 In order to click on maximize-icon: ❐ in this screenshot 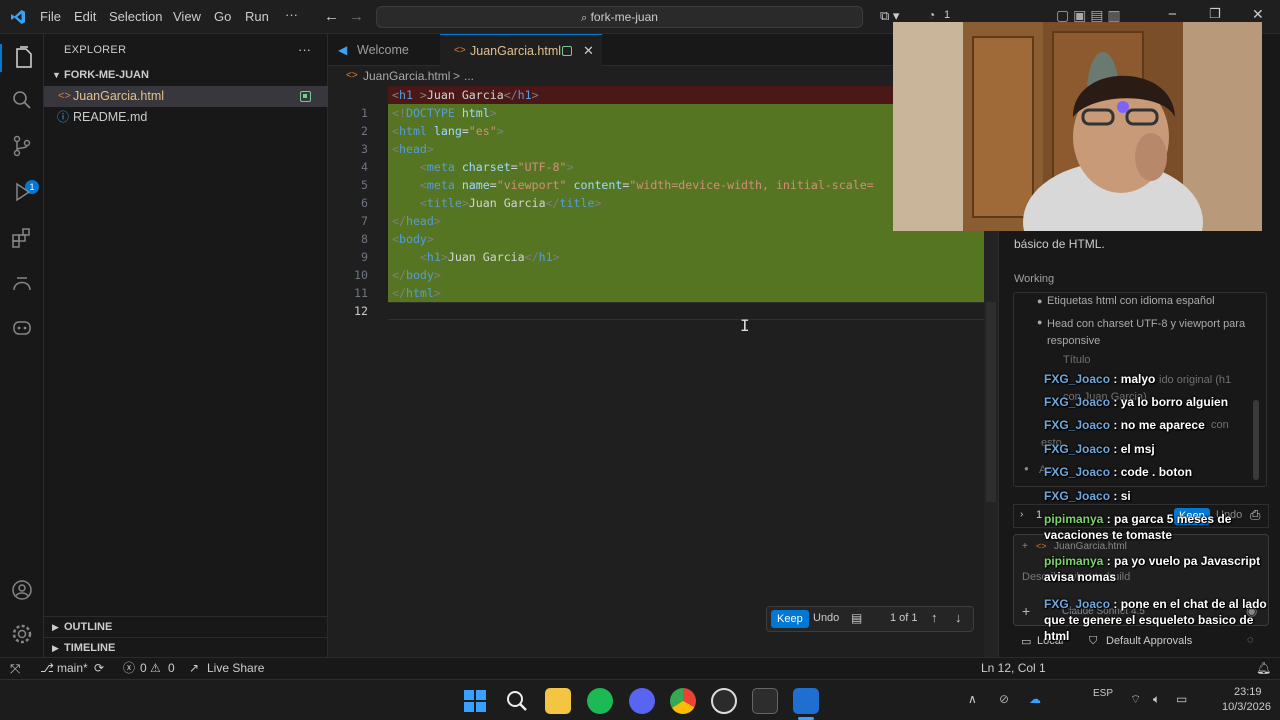, I will do `click(1215, 14)`.